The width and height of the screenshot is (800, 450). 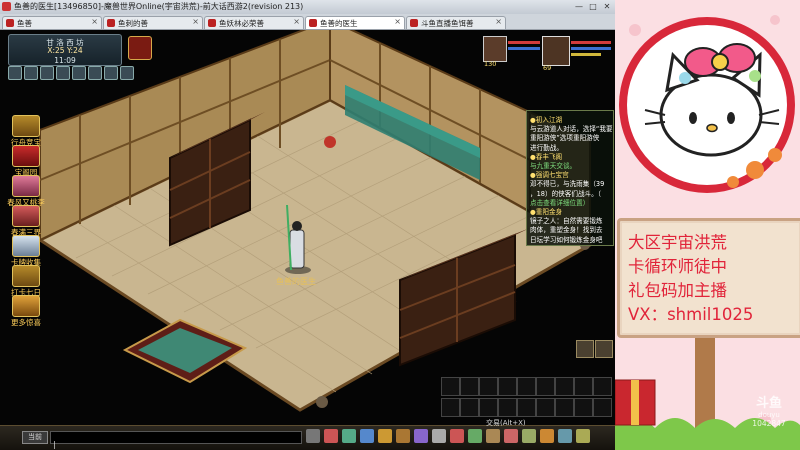 I want to click on tab-3: 鱼妖林必荣善 ×, so click(x=254, y=22).